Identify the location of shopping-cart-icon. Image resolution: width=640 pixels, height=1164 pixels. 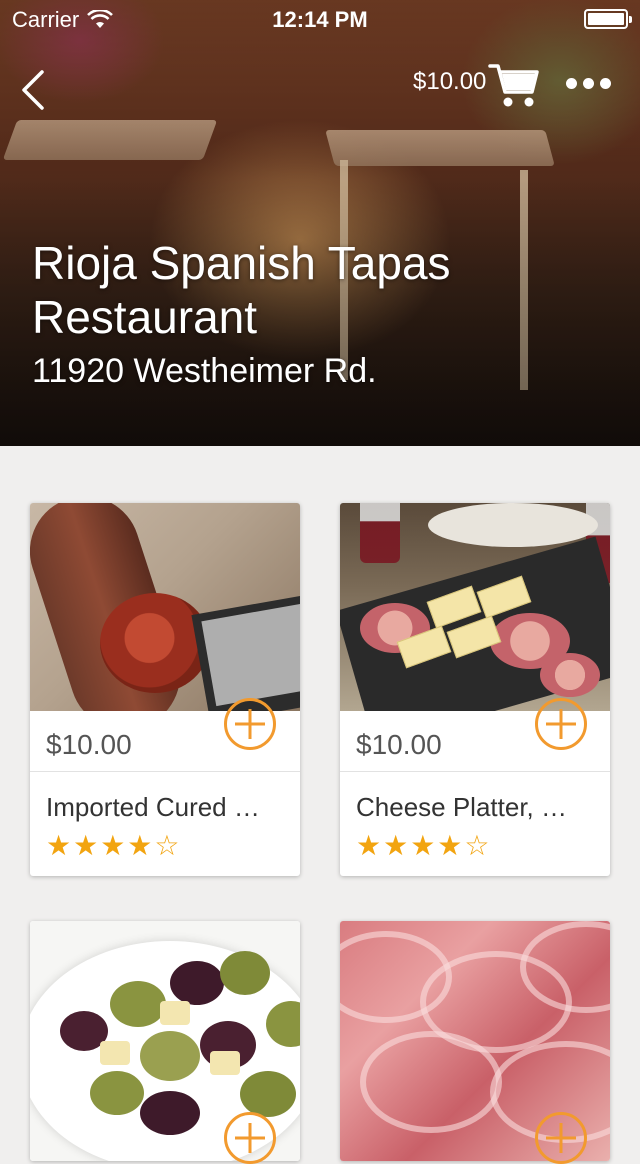
(514, 85).